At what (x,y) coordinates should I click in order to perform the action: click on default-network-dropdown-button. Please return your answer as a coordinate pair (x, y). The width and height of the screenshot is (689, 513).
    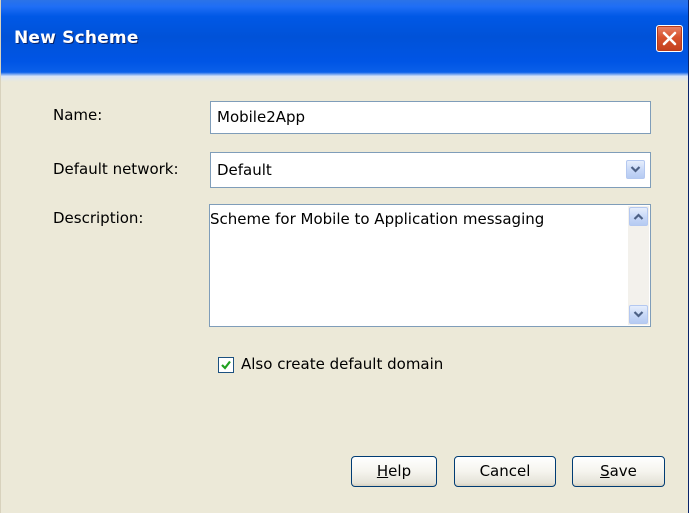
    Looking at the image, I should click on (635, 169).